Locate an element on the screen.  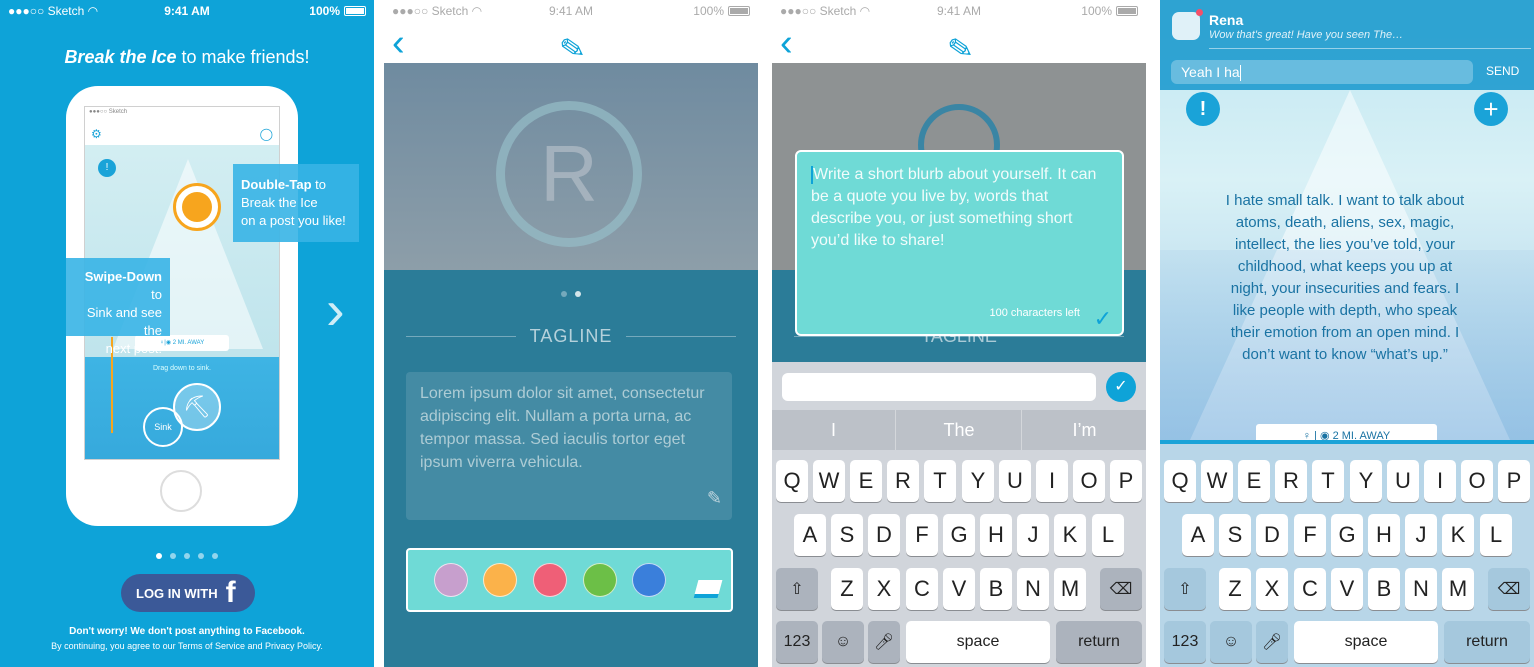
swatch-red is located at coordinates (550, 580).